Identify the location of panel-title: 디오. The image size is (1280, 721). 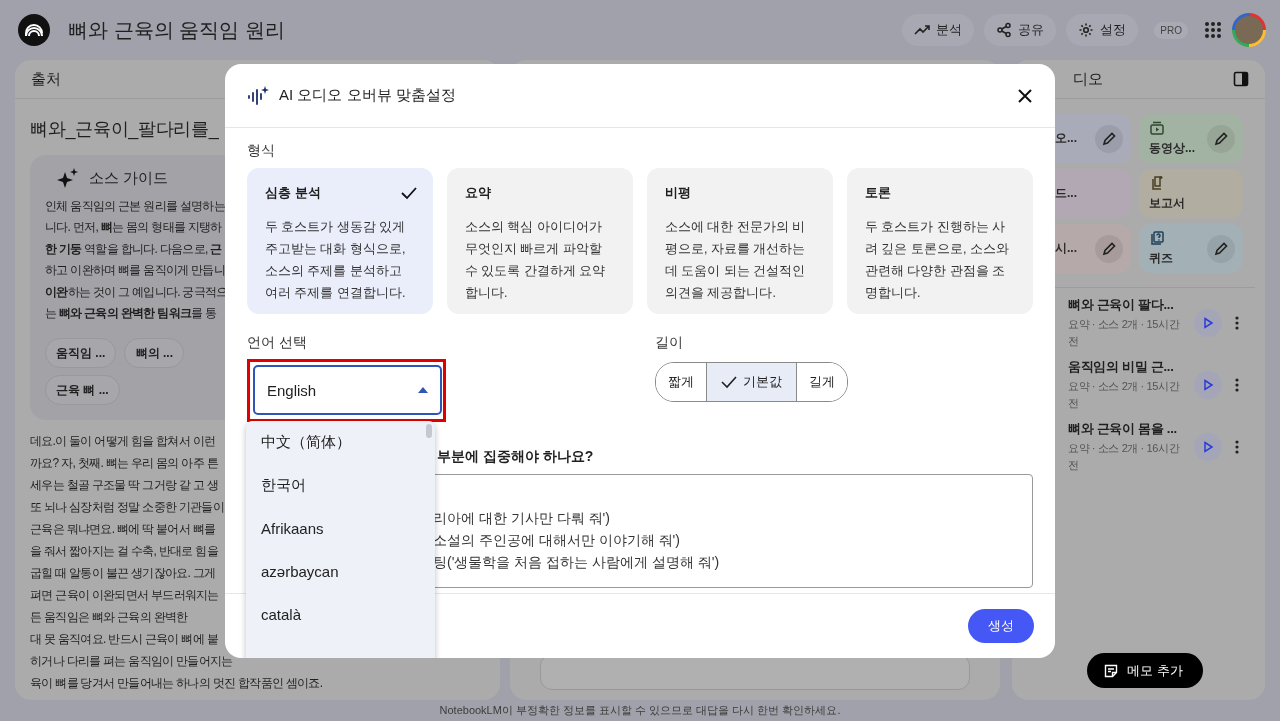
(1088, 79).